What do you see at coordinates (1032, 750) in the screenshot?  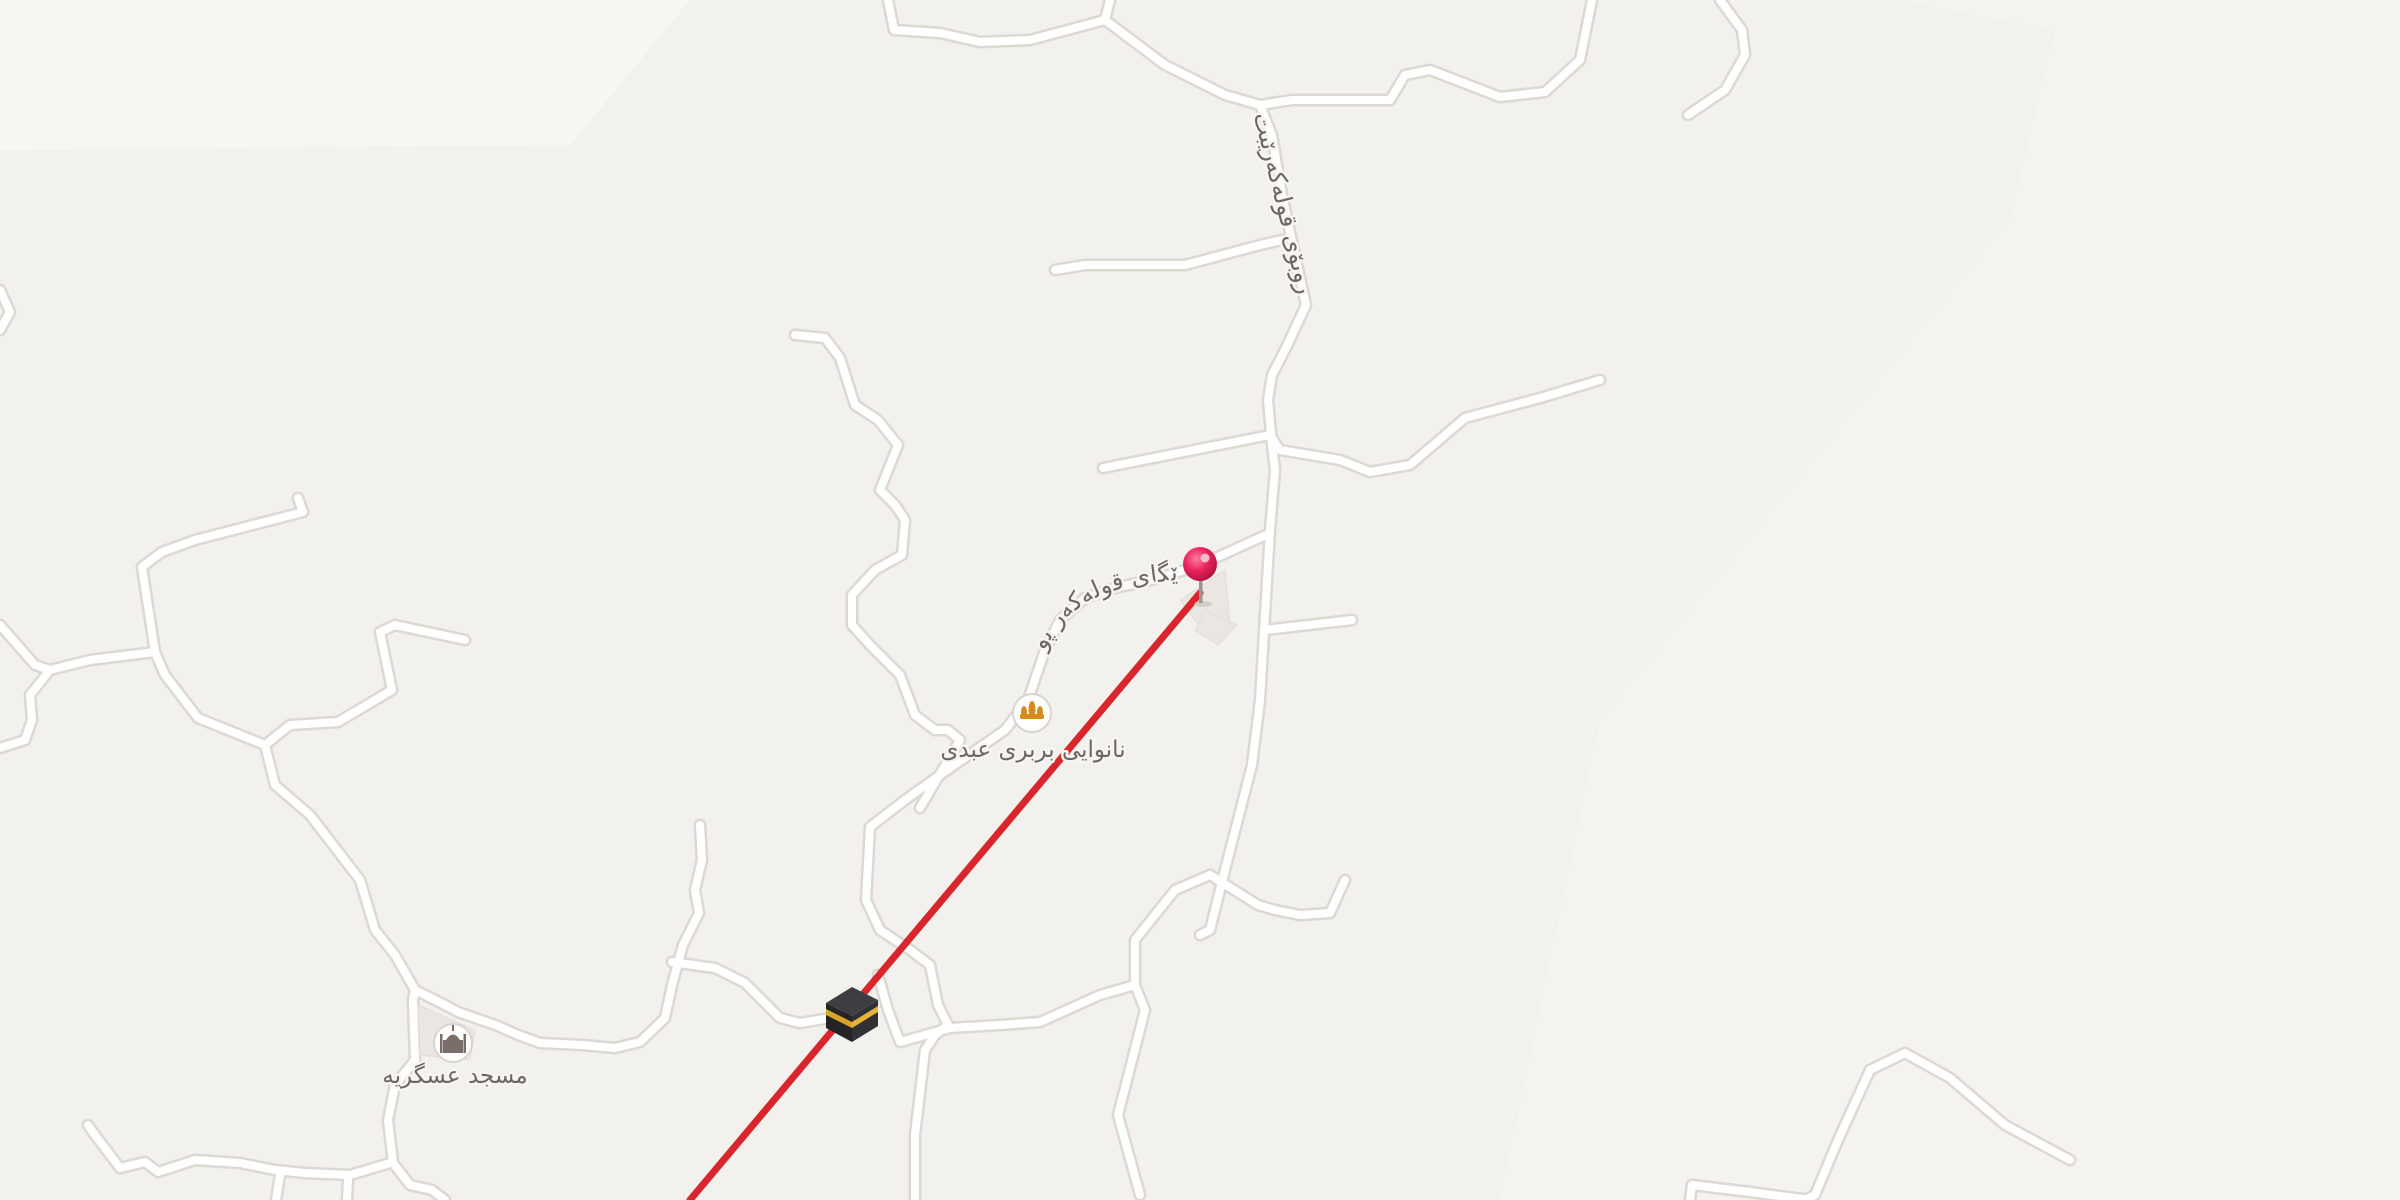 I see `poi-bakery-label: نانوایی بربری عبدی` at bounding box center [1032, 750].